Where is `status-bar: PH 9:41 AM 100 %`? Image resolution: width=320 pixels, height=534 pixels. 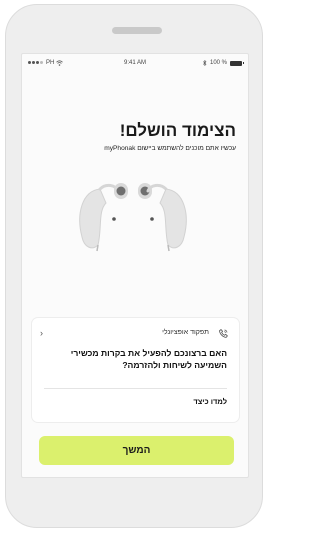
status-bar: PH 9:41 AM 100 % is located at coordinates (135, 63).